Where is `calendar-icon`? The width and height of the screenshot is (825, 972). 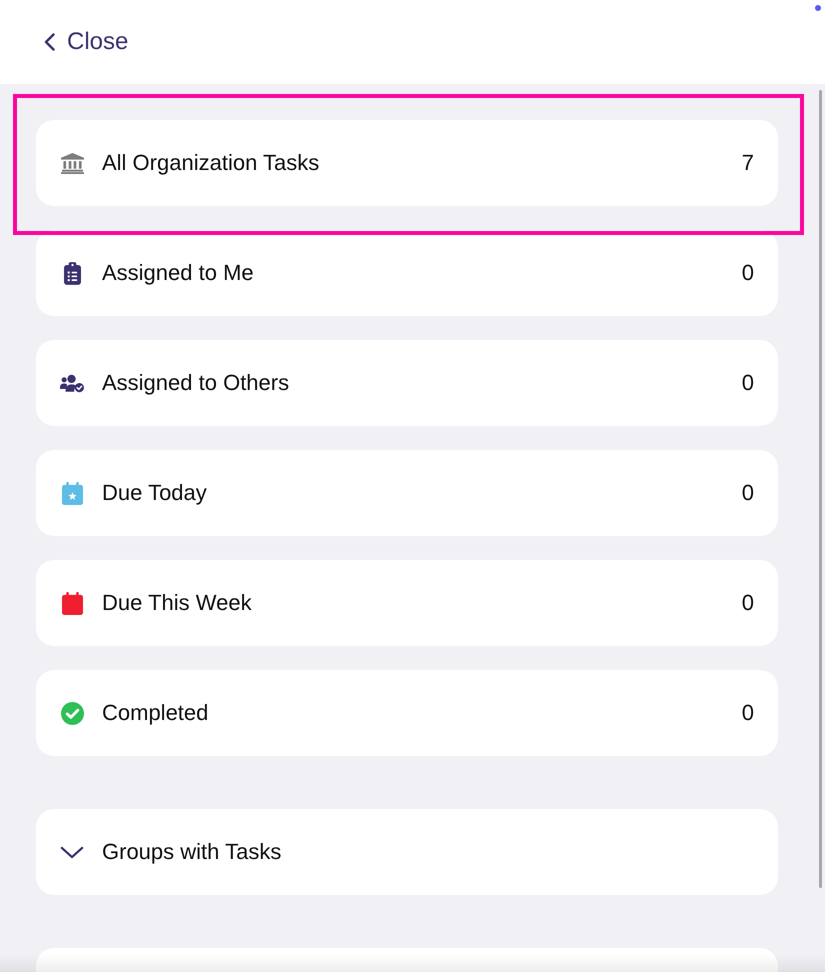
calendar-icon is located at coordinates (72, 603).